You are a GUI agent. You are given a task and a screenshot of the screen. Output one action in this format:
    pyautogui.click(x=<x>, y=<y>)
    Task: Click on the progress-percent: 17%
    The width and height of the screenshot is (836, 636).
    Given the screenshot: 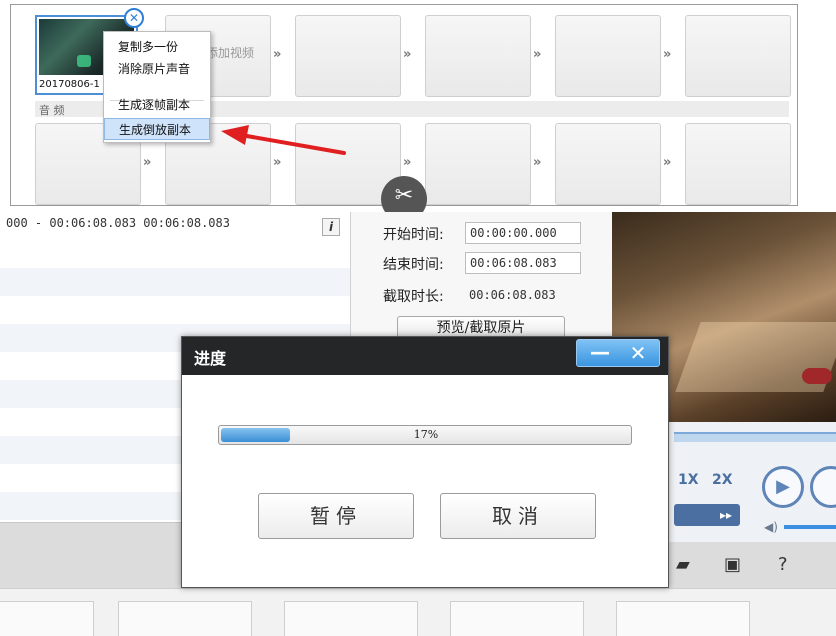 What is the action you would take?
    pyautogui.click(x=426, y=434)
    